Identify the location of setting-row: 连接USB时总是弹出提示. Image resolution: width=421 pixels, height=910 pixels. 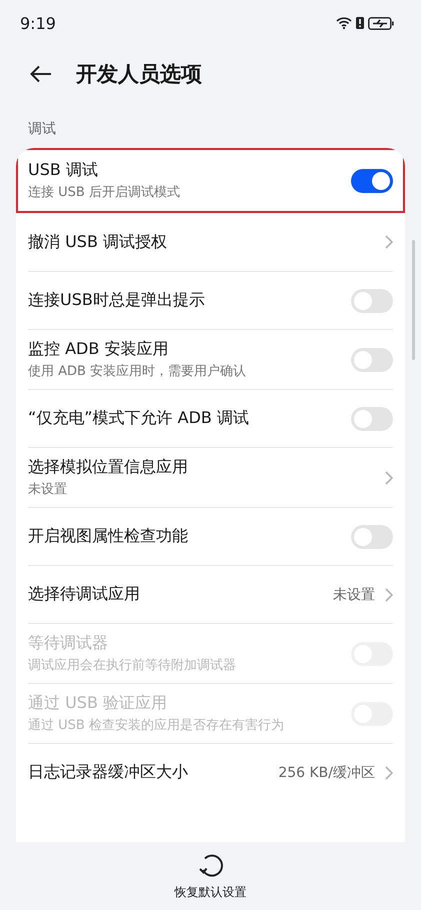
(210, 300).